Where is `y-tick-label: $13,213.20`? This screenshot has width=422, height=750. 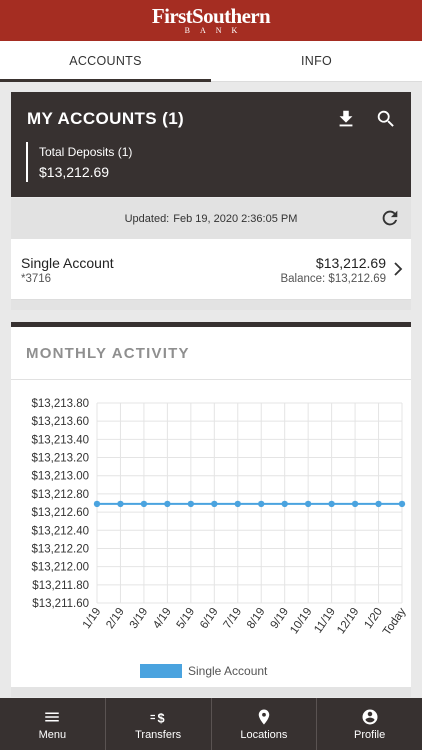
y-tick-label: $13,213.20 is located at coordinates (60, 459).